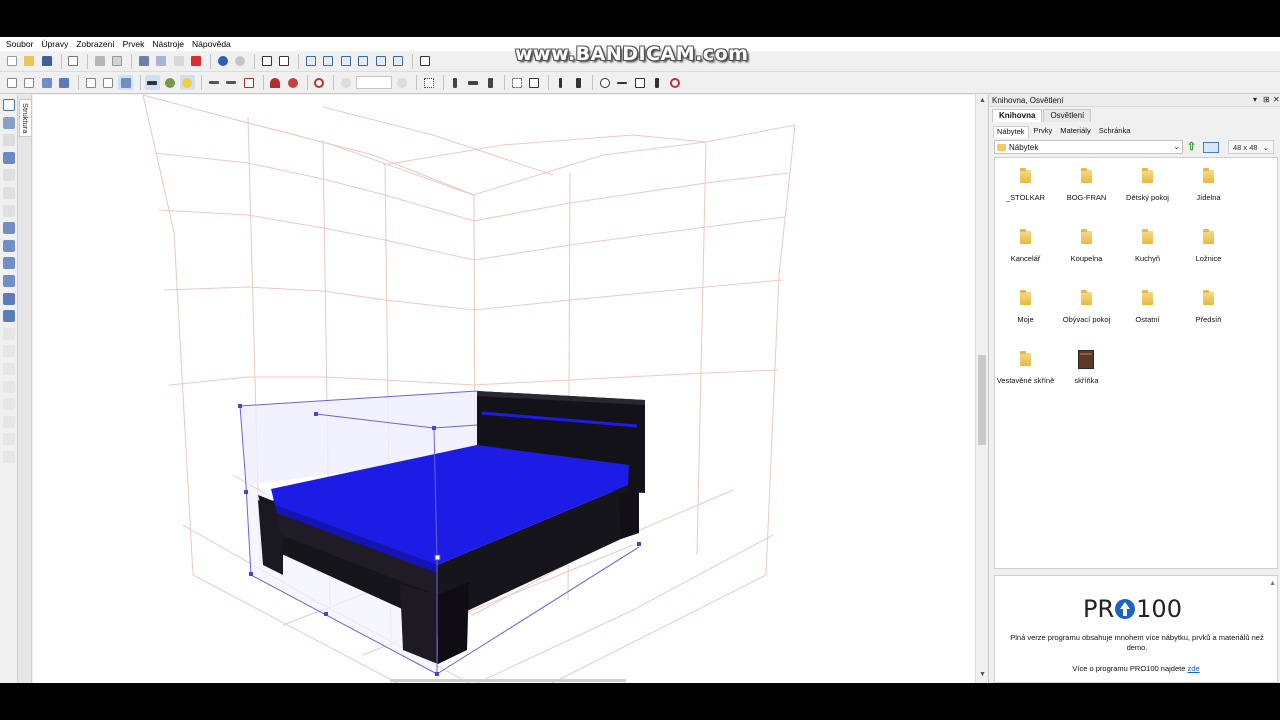 The width and height of the screenshot is (1280, 720). Describe the element at coordinates (152, 82) in the screenshot. I see `measure-icon` at that location.